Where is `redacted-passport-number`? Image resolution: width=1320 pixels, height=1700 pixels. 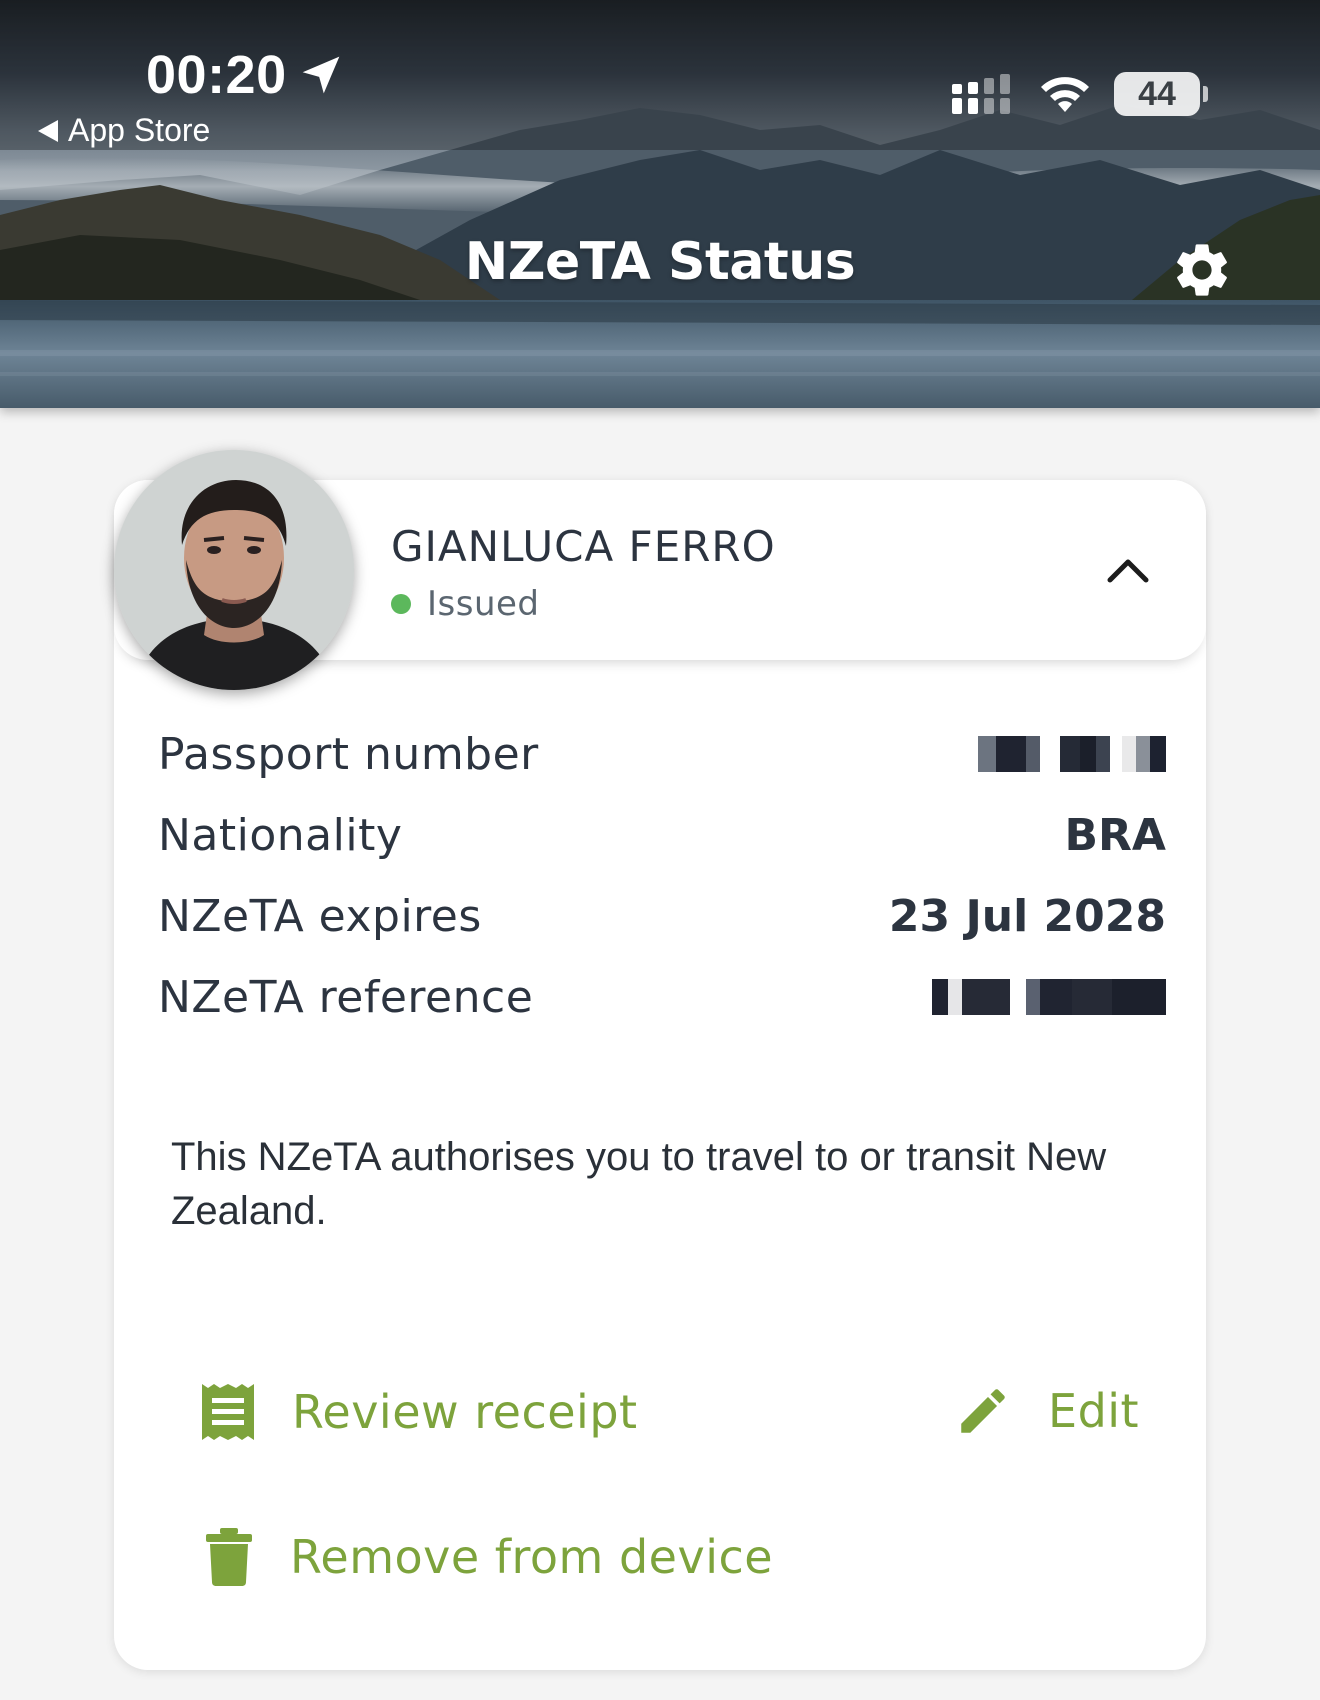 redacted-passport-number is located at coordinates (1072, 754).